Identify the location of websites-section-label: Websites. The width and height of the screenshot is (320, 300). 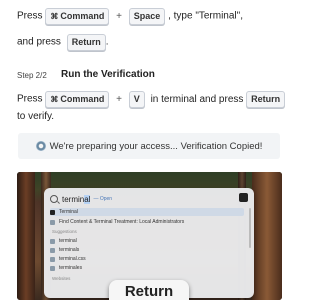
(61, 278).